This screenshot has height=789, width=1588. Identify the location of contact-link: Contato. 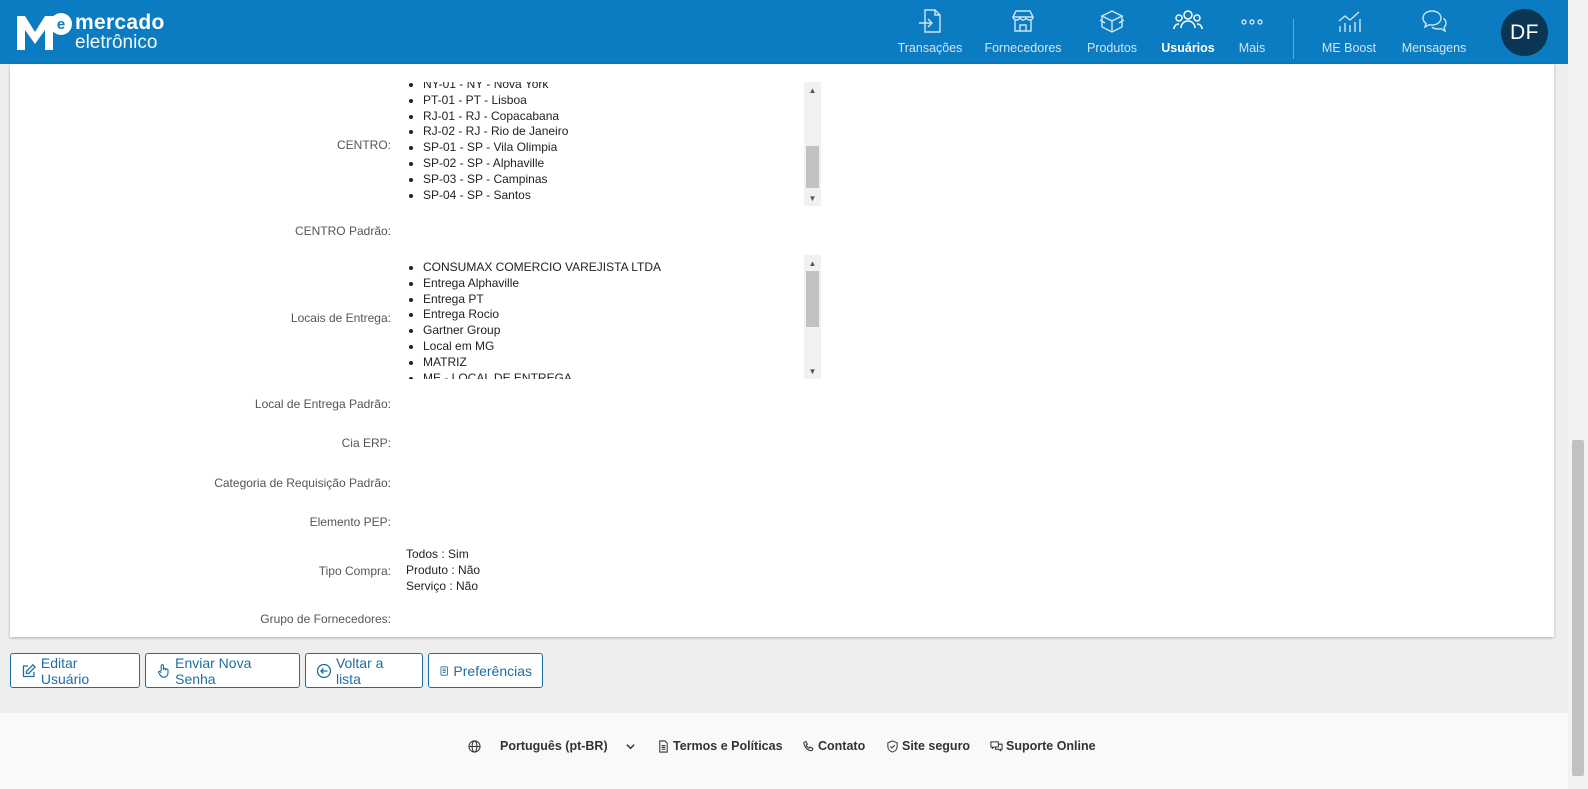
(833, 746).